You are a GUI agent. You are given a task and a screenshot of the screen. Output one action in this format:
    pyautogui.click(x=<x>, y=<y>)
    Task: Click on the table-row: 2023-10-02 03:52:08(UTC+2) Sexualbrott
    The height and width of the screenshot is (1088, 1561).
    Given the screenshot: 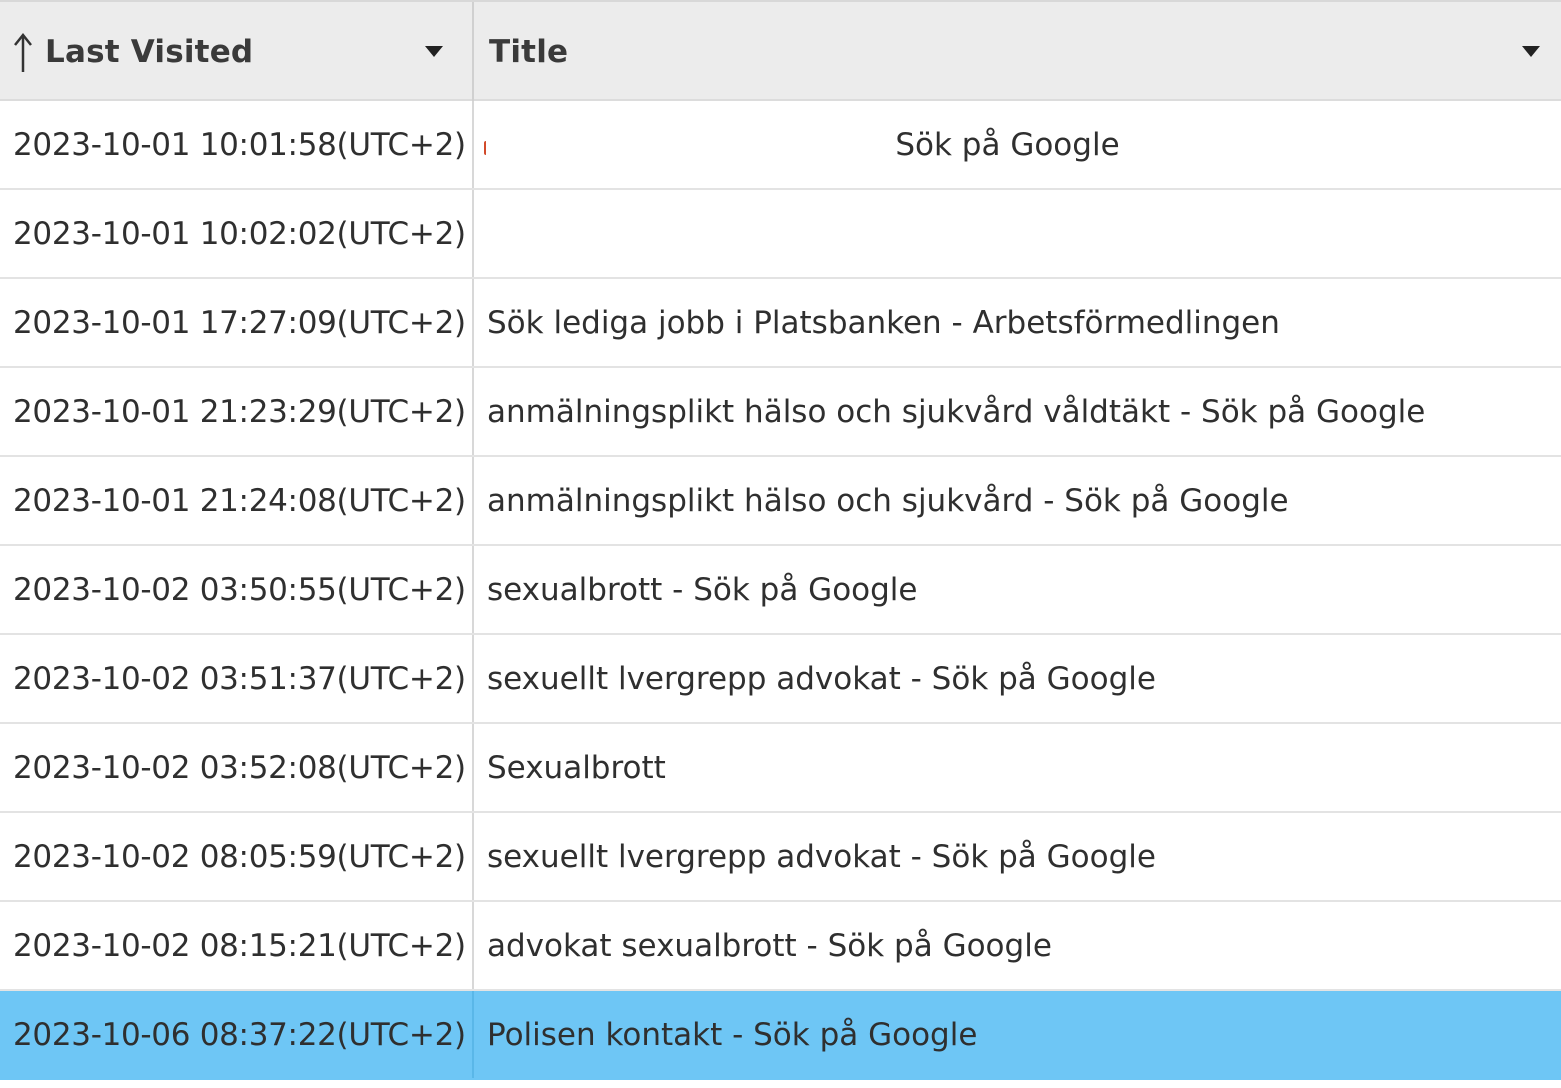 What is the action you would take?
    pyautogui.click(x=780, y=768)
    